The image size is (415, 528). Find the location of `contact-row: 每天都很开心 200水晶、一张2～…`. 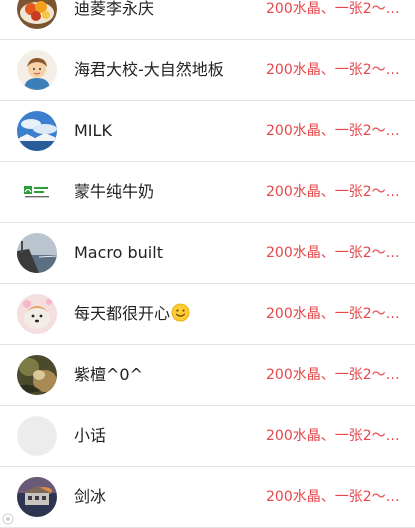

contact-row: 每天都很开心 200水晶、一张2～… is located at coordinates (207, 314).